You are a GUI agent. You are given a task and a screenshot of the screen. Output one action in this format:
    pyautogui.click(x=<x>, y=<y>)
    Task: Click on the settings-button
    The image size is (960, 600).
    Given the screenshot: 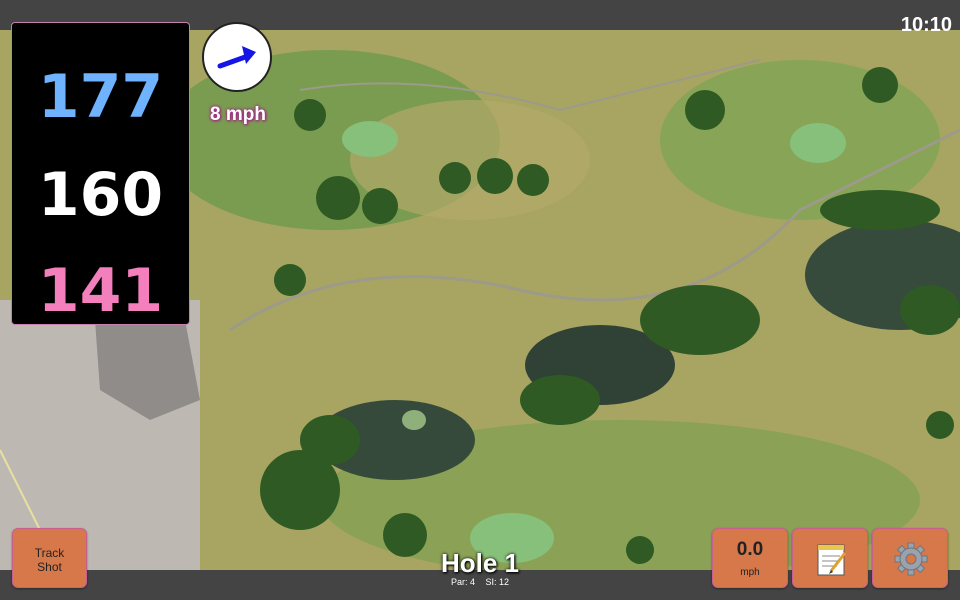 What is the action you would take?
    pyautogui.click(x=910, y=558)
    